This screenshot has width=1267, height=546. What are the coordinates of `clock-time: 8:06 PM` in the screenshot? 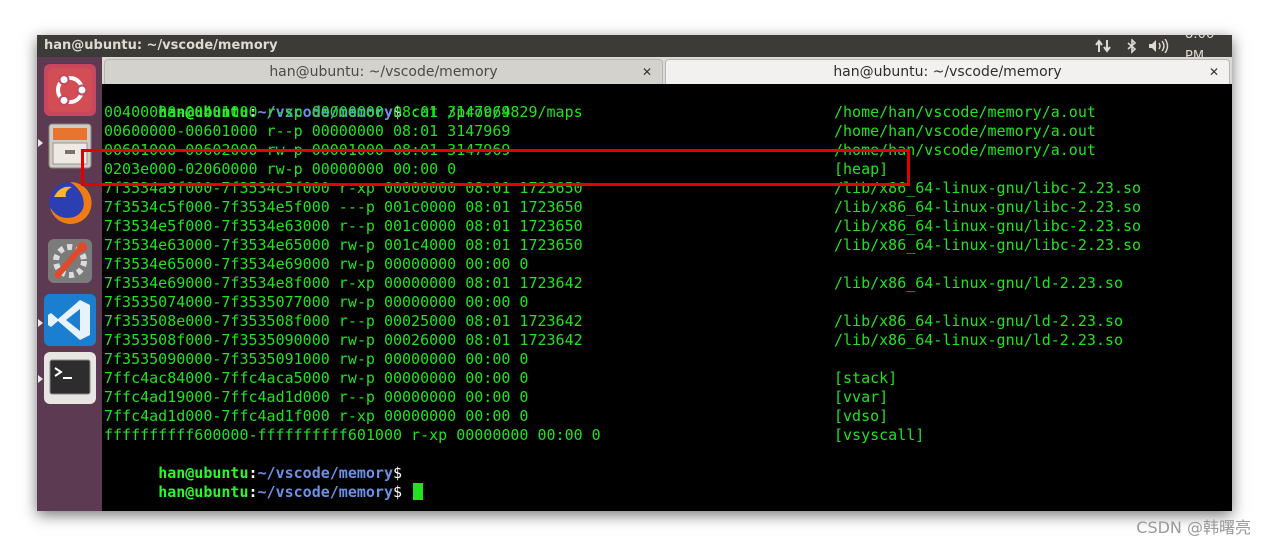 It's located at (1208, 49).